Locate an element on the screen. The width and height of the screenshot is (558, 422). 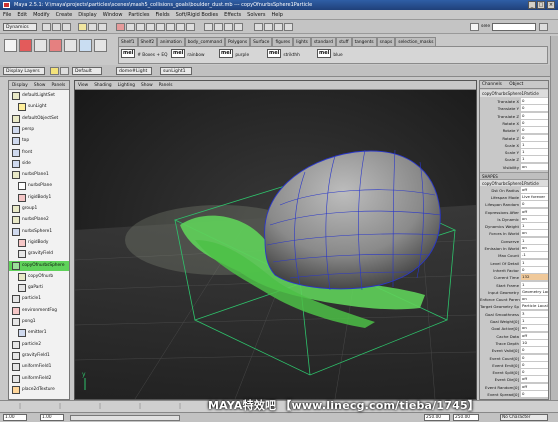
channel-row: Current Time 132 is located at coordinates (514, 277).